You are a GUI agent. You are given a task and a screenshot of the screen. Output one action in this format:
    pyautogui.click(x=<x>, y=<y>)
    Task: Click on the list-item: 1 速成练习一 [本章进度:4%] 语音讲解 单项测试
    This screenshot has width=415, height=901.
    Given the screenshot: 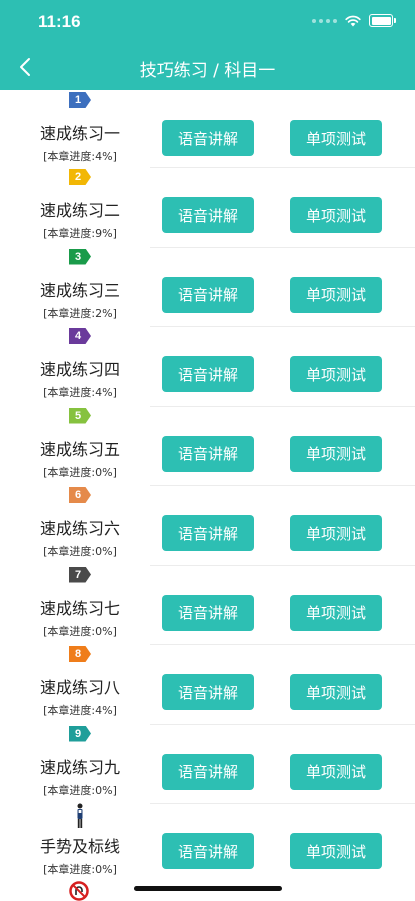 What is the action you would take?
    pyautogui.click(x=207, y=128)
    